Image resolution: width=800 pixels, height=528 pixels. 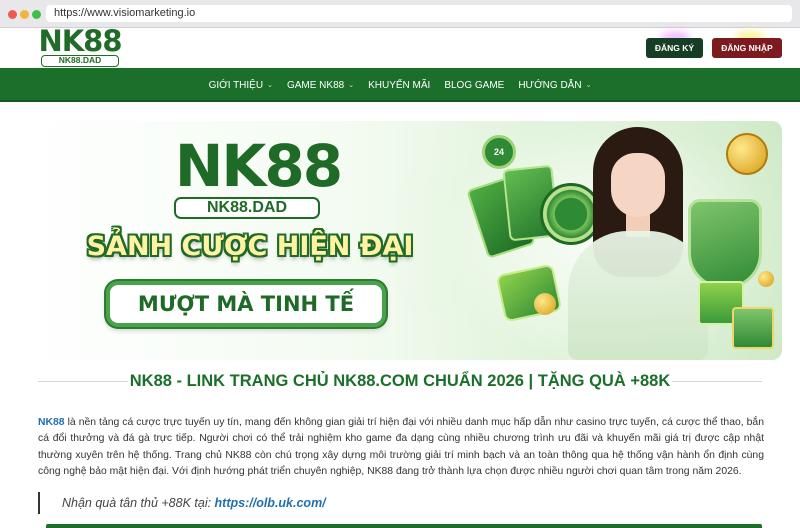 I want to click on maximize-window-icon, so click(x=36, y=14).